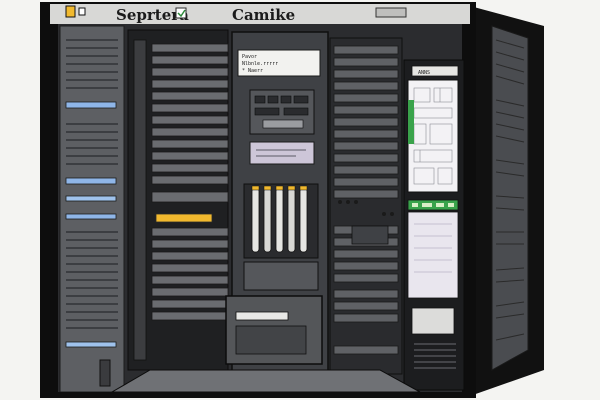 Image resolution: width=600 pixels, height=400 pixels. I want to click on left-rack-rail, so click(140, 200).